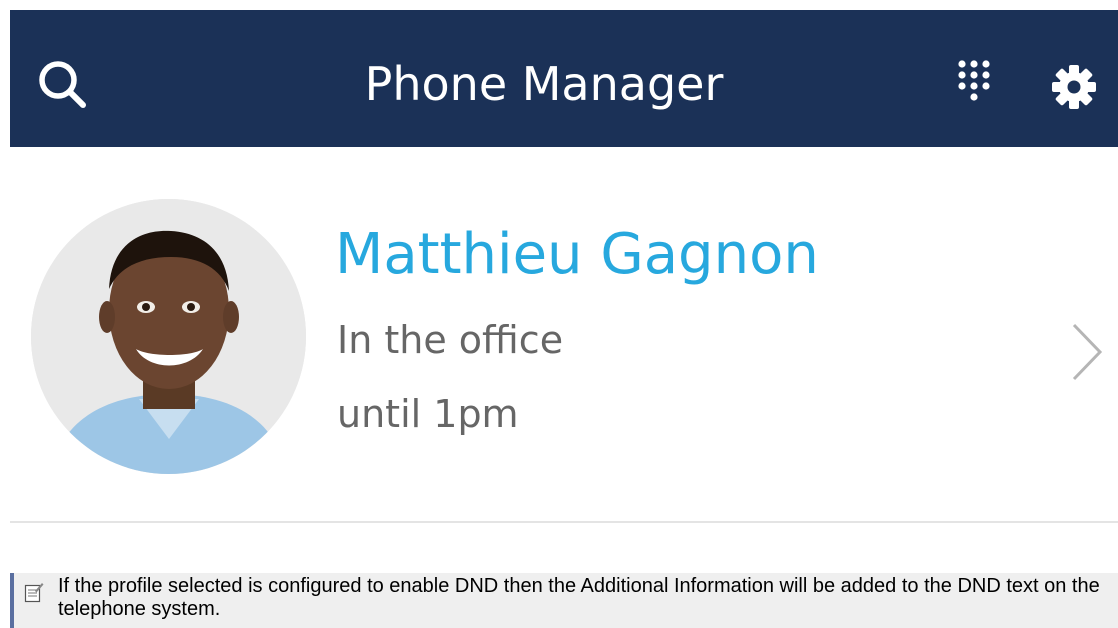  What do you see at coordinates (974, 80) in the screenshot?
I see `dialpad-icon` at bounding box center [974, 80].